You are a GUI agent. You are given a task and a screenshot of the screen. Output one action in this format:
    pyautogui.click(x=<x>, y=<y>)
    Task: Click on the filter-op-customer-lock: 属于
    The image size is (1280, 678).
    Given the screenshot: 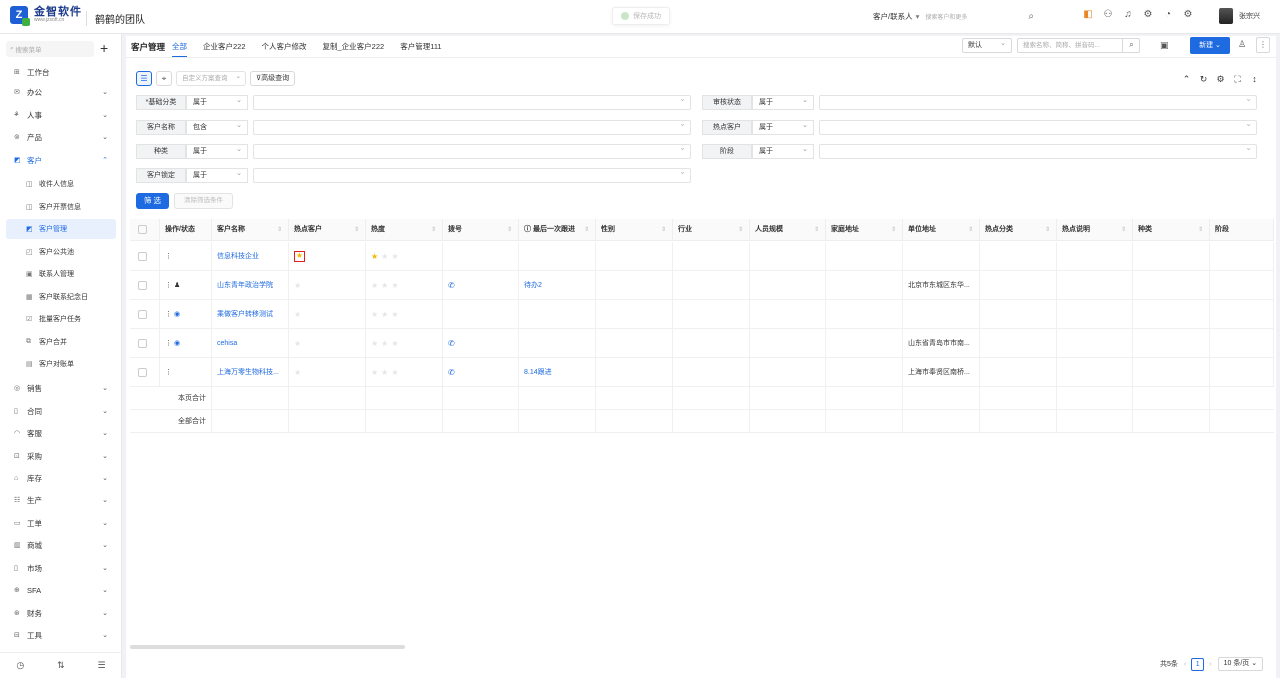 What is the action you would take?
    pyautogui.click(x=217, y=175)
    